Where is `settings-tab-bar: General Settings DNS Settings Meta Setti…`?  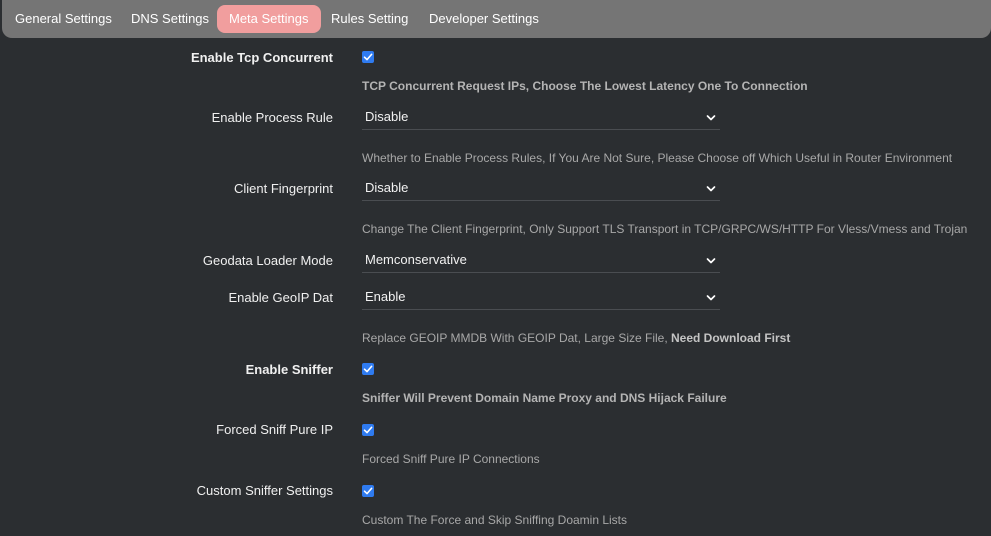 settings-tab-bar: General Settings DNS Settings Meta Setti… is located at coordinates (496, 19).